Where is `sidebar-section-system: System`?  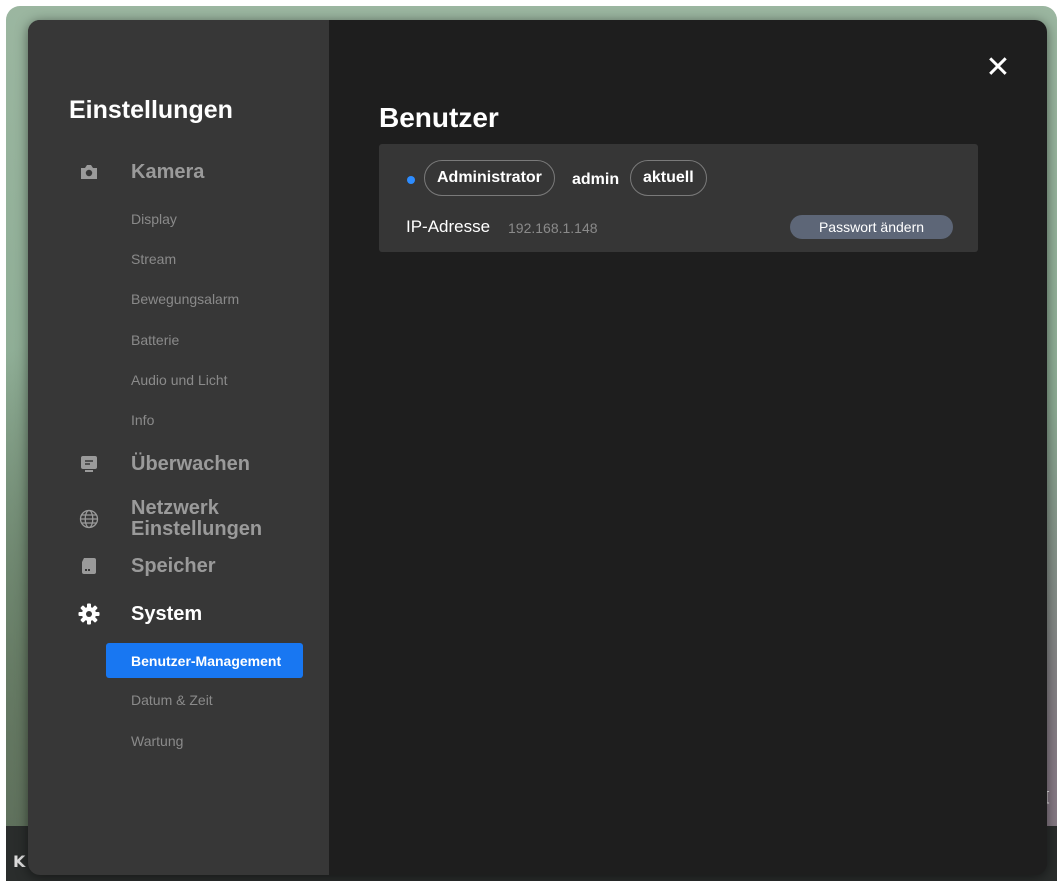
sidebar-section-system: System is located at coordinates (178, 614).